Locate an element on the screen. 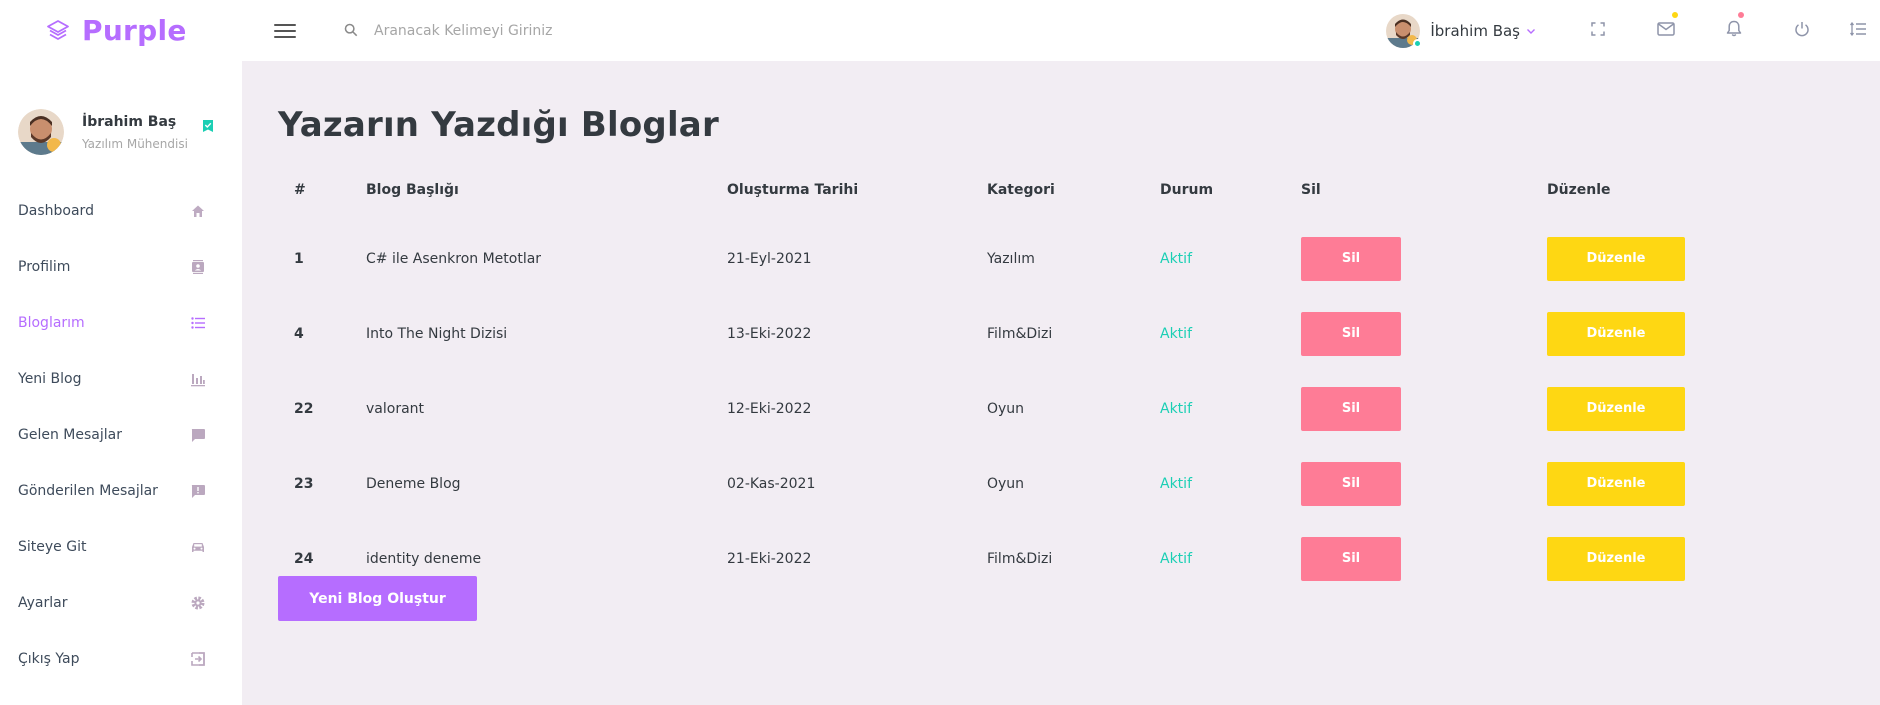  notifications-button is located at coordinates (1734, 30).